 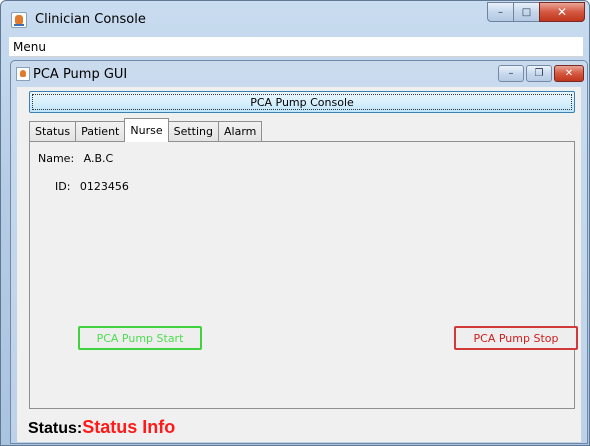 I want to click on tab-alarm: Alarm, so click(x=240, y=131).